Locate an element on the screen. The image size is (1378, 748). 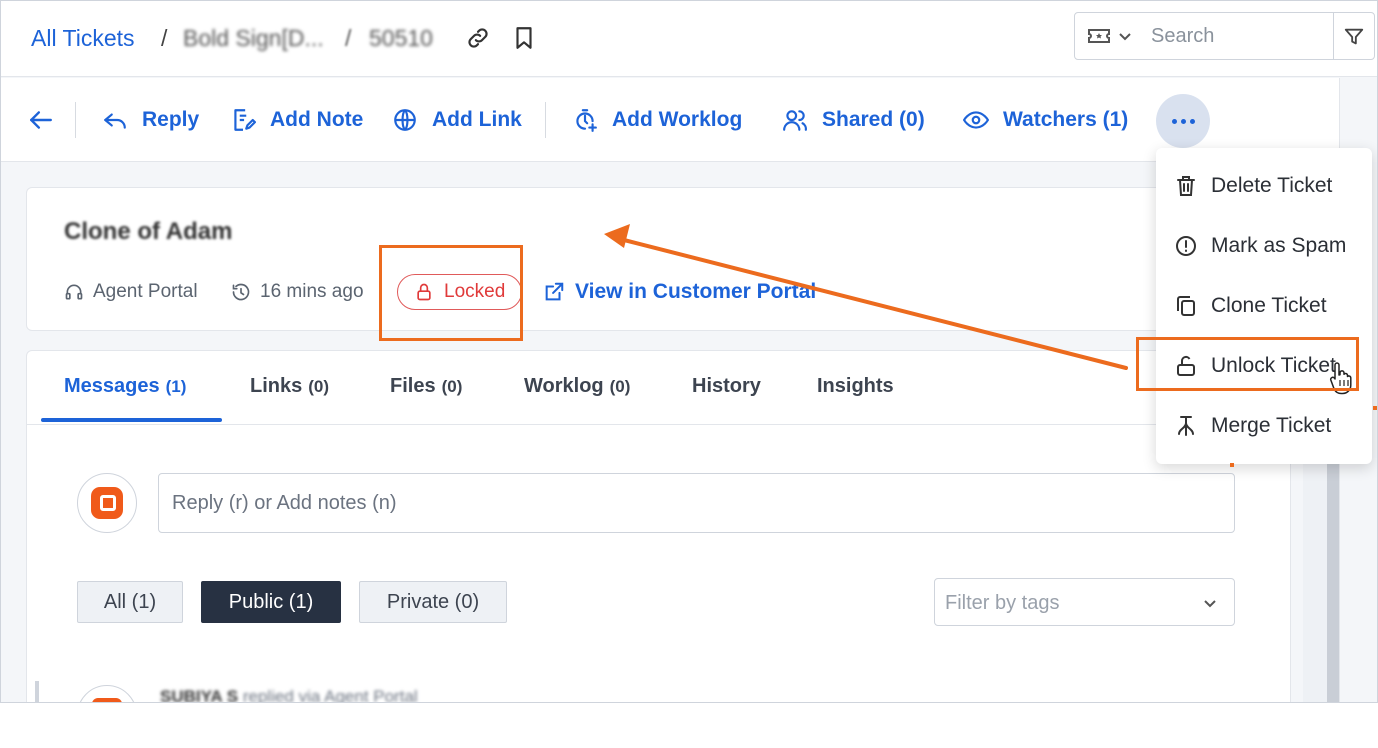
filter-private-button: Private (0) is located at coordinates (433, 602).